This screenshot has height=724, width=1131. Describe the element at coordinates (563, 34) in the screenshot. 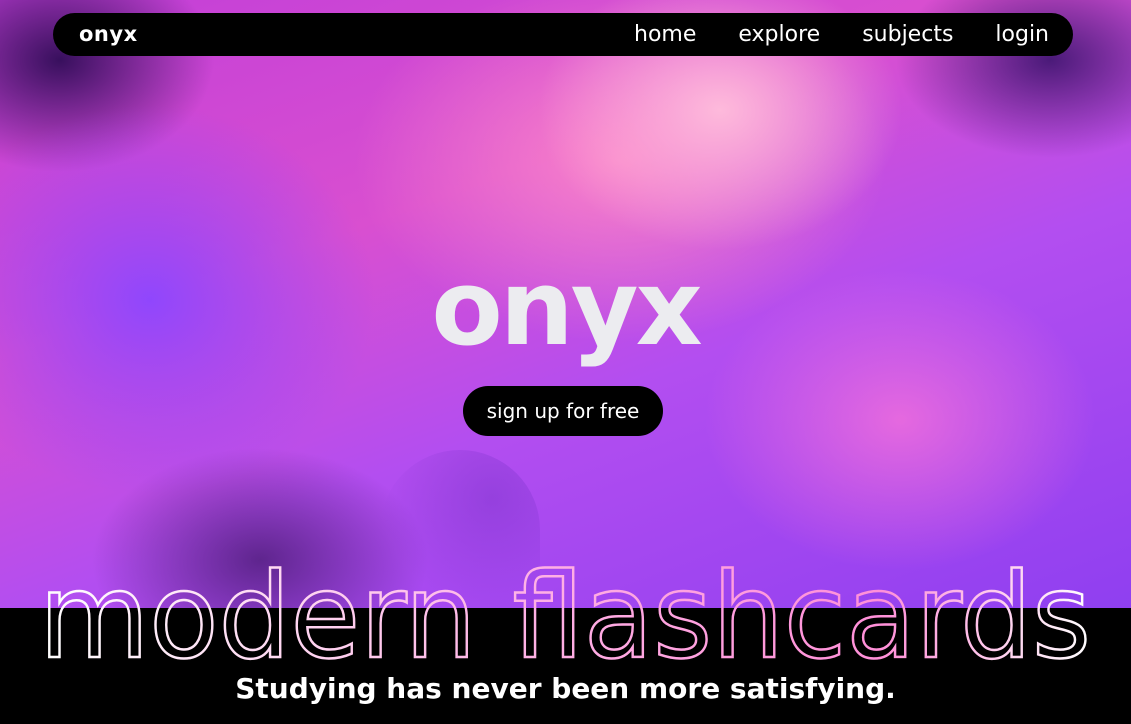

I see `navbar: onyx home explore subjects login` at that location.